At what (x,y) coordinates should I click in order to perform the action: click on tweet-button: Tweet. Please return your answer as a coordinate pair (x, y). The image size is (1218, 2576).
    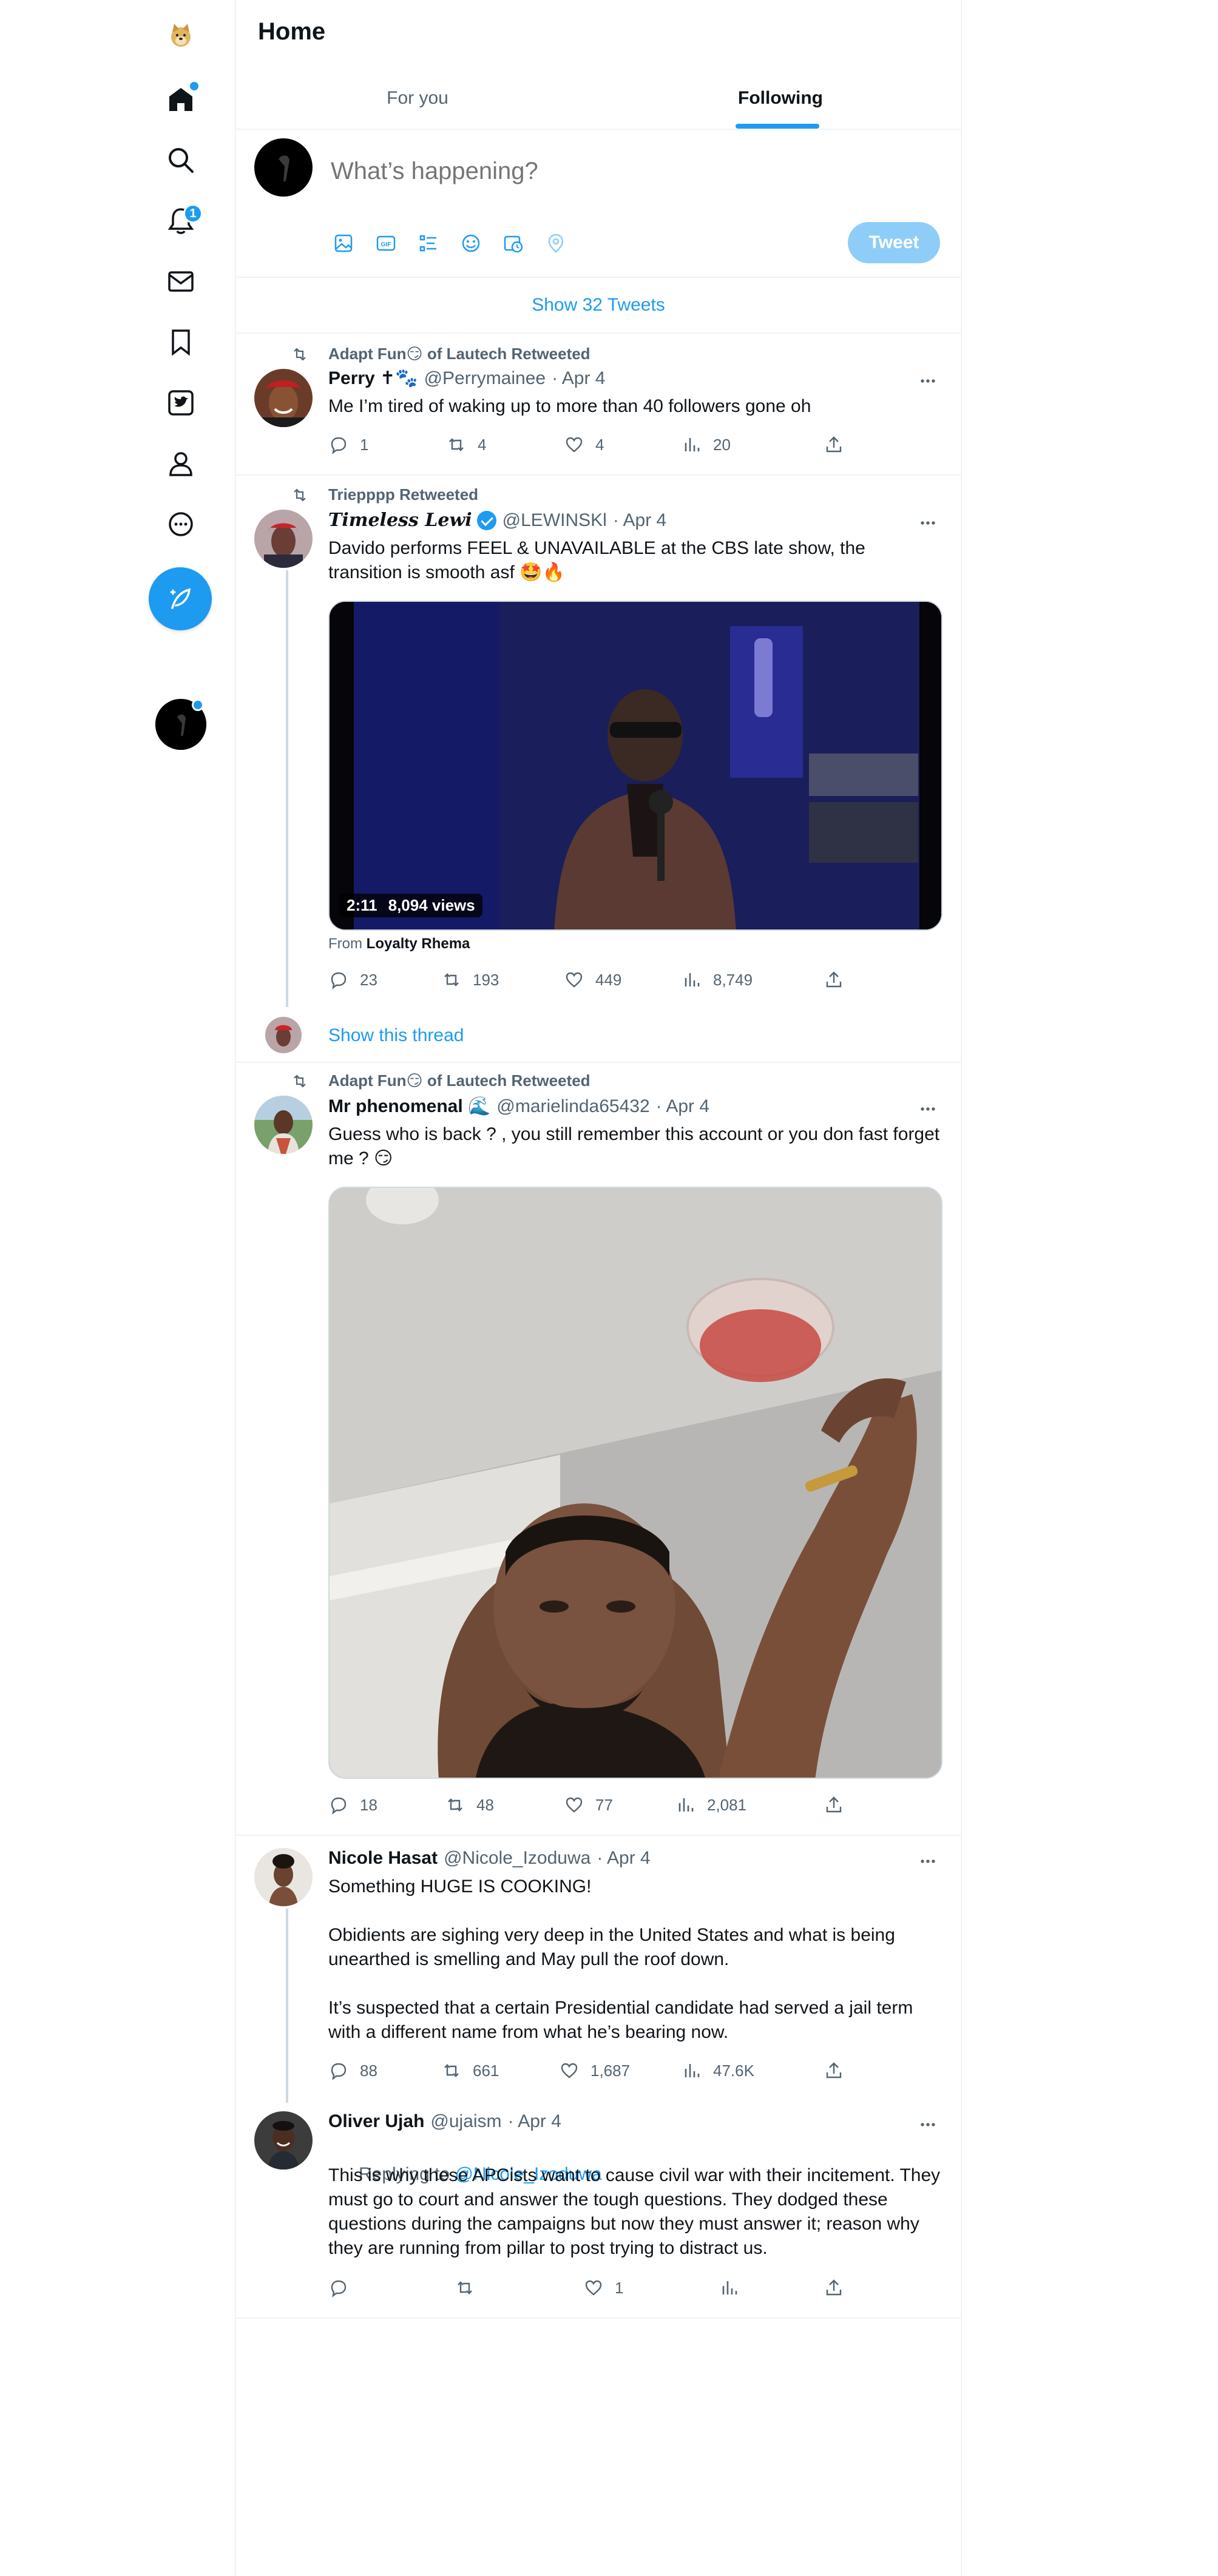
    Looking at the image, I should click on (894, 243).